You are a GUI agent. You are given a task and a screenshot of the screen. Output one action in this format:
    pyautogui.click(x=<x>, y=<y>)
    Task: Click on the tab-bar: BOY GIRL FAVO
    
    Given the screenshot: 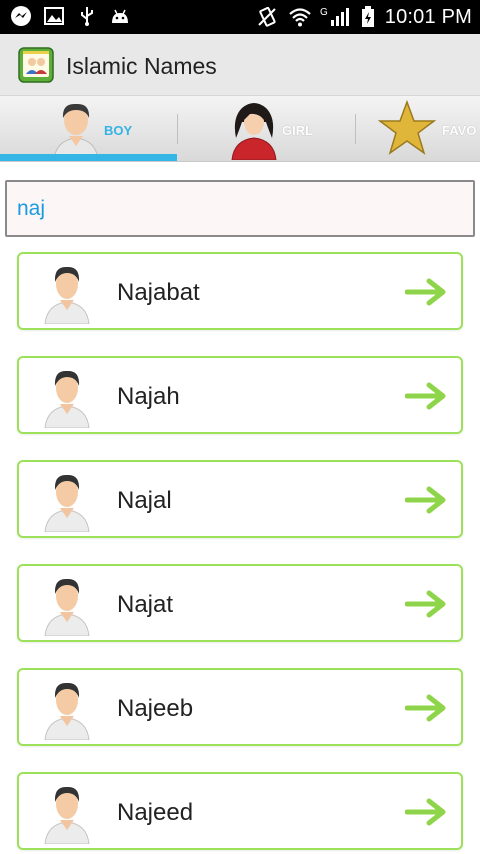 What is the action you would take?
    pyautogui.click(x=240, y=129)
    